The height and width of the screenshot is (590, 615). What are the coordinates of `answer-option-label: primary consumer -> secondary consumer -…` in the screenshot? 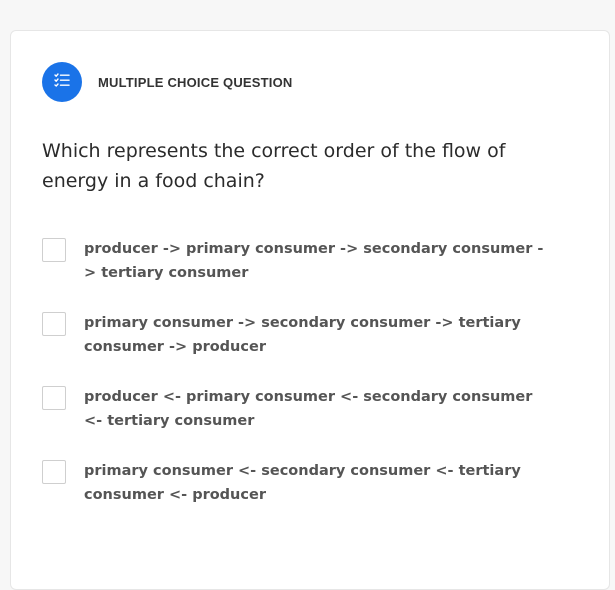 It's located at (302, 335).